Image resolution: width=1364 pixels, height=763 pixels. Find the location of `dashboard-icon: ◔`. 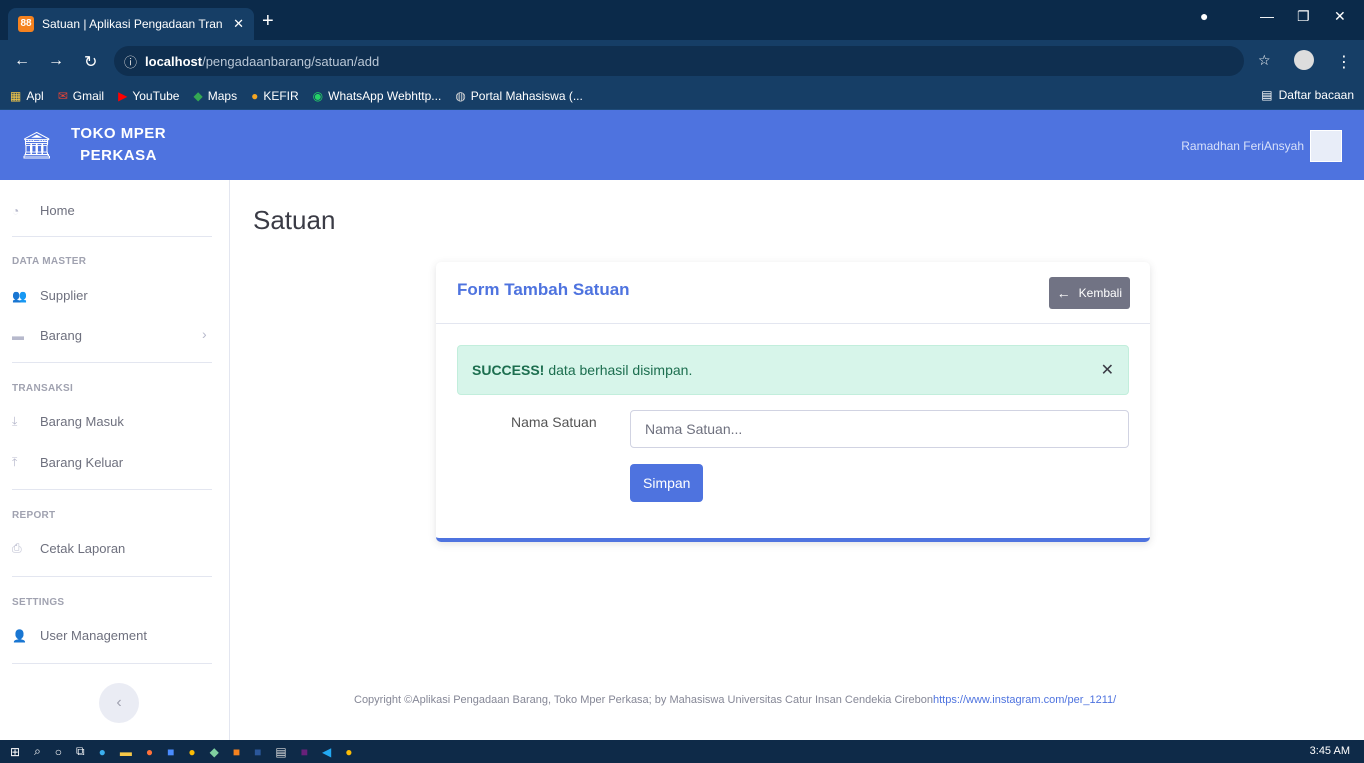

dashboard-icon: ◔ is located at coordinates (16, 210).